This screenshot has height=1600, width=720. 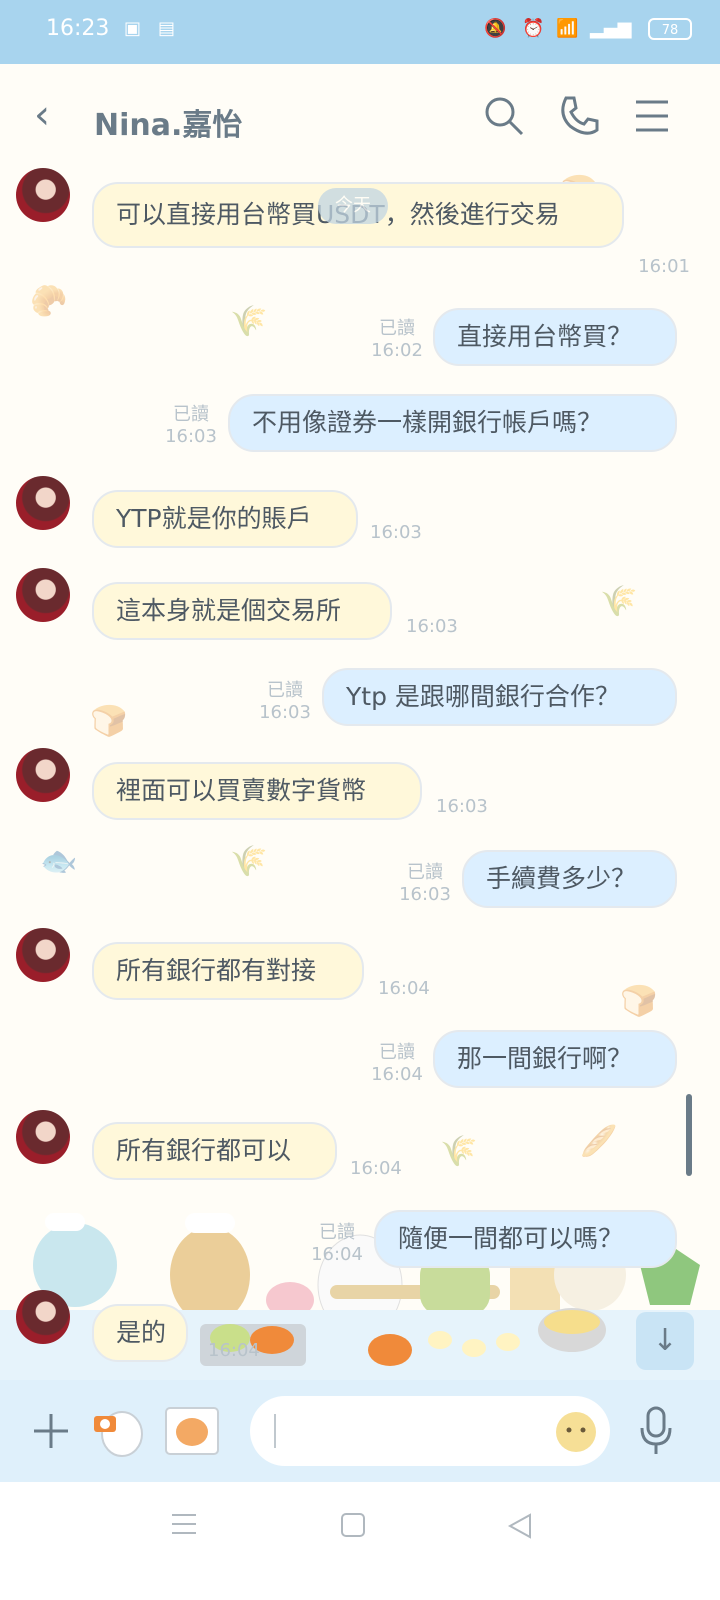 What do you see at coordinates (555, 337) in the screenshot?
I see `outgoing-message: 直接用台幣買？` at bounding box center [555, 337].